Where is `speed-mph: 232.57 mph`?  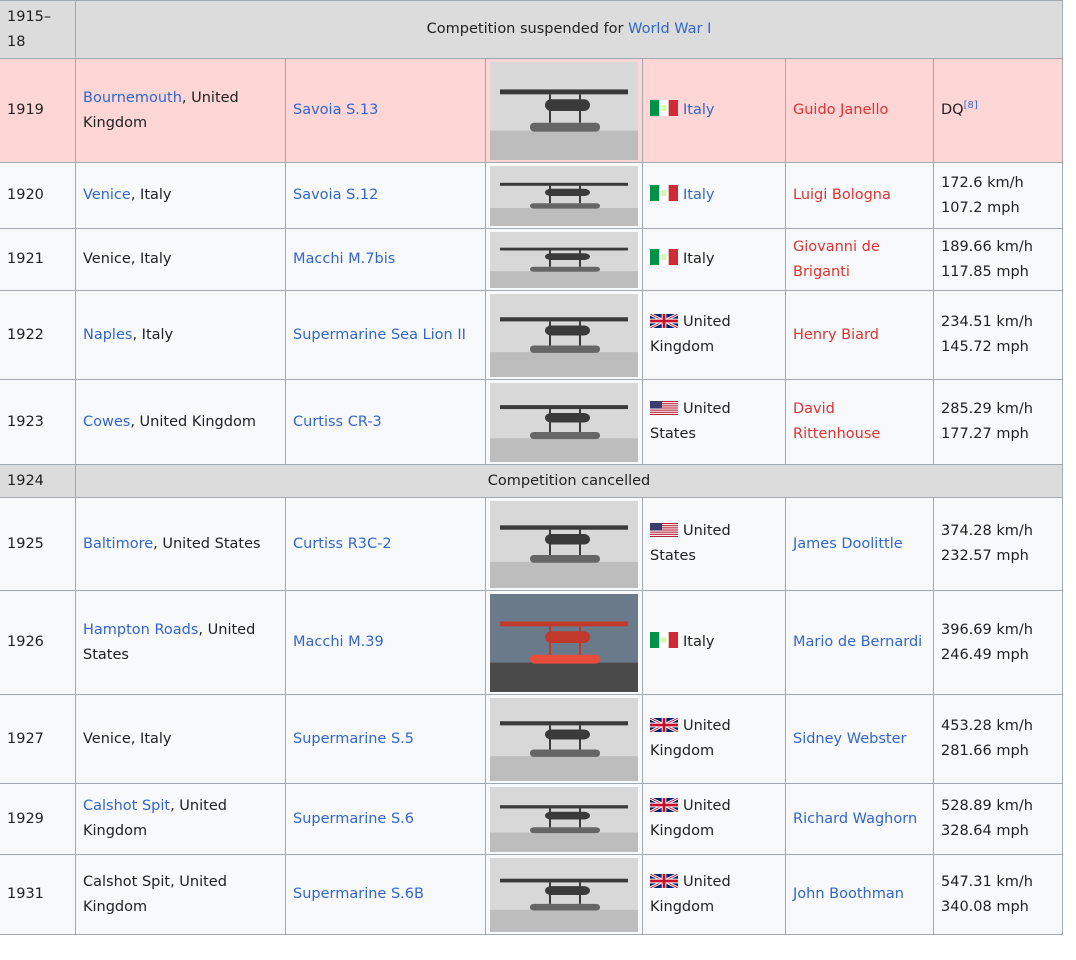
speed-mph: 232.57 mph is located at coordinates (985, 556).